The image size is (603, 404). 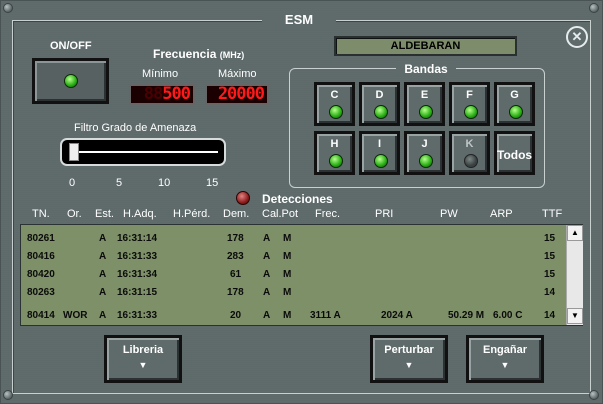 I want to click on led-off-icon, so click(x=471, y=161).